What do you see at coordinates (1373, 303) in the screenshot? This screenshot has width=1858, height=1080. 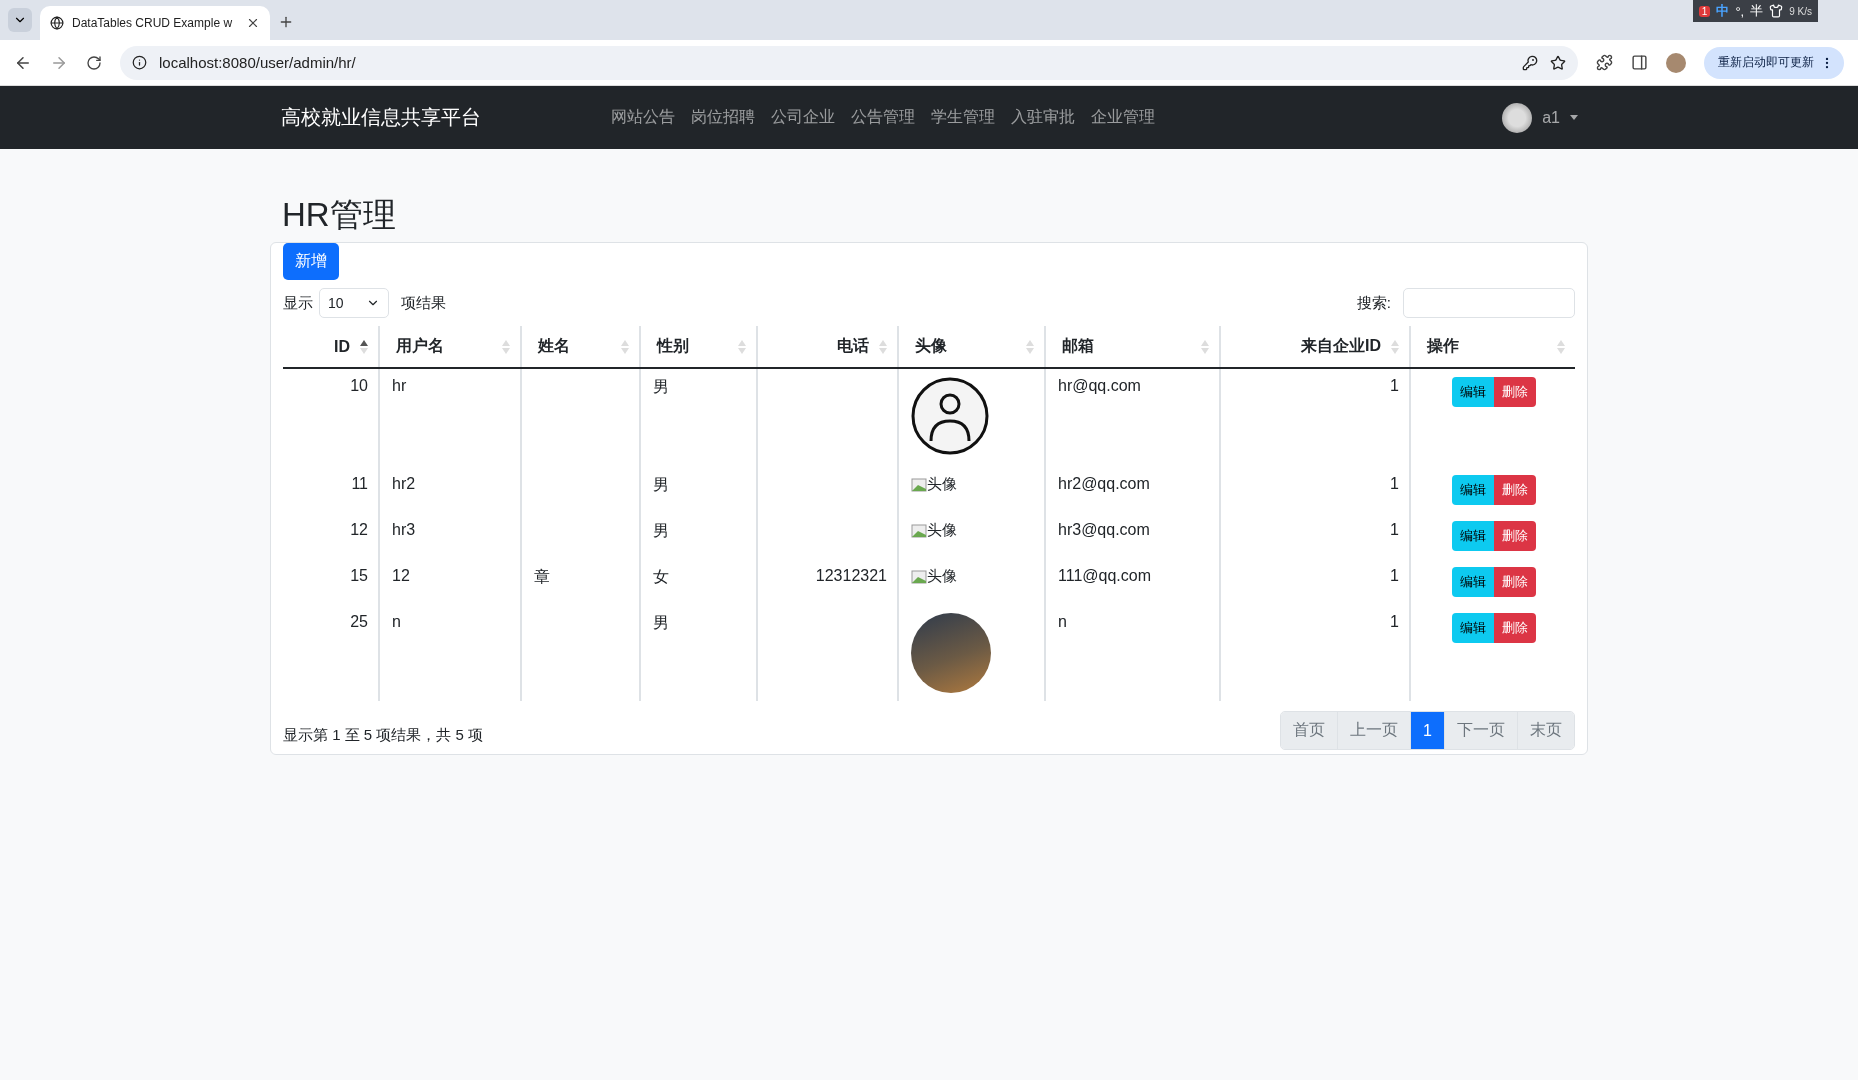 I see `search-label: 搜索:` at bounding box center [1373, 303].